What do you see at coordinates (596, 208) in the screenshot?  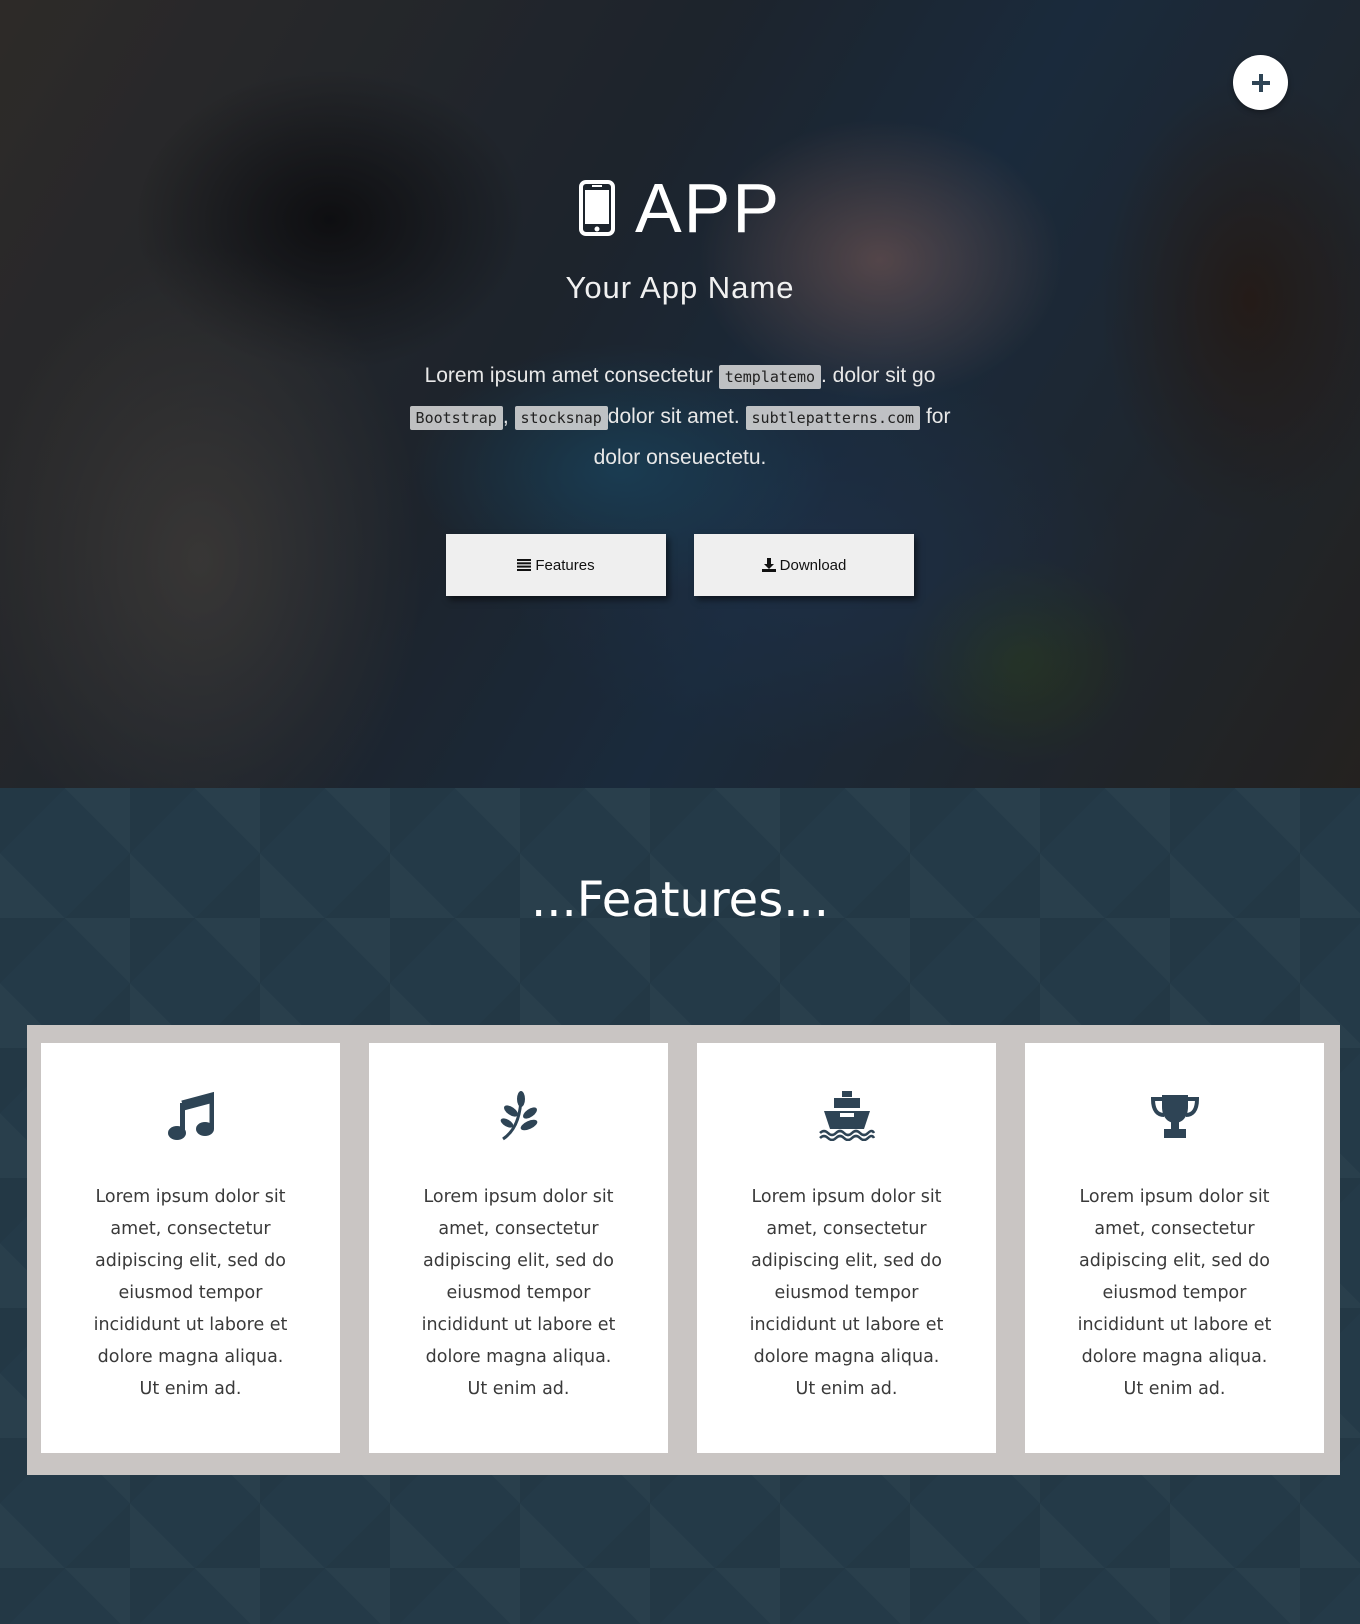 I see `mobile-phone-icon` at bounding box center [596, 208].